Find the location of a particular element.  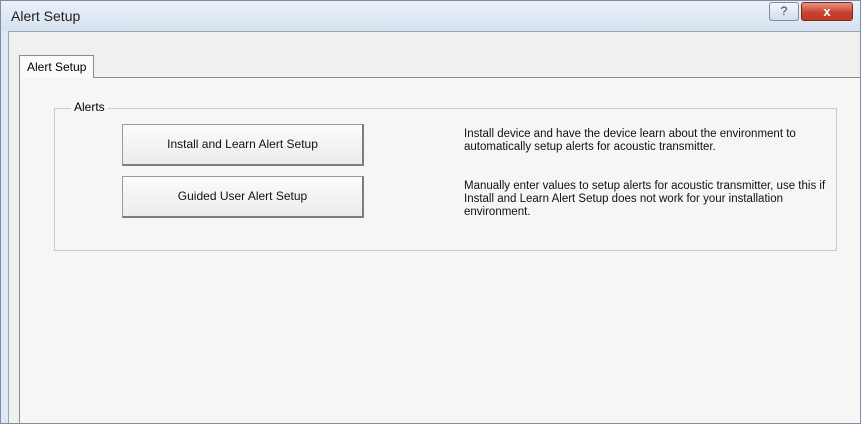

help-button: ? is located at coordinates (784, 11).